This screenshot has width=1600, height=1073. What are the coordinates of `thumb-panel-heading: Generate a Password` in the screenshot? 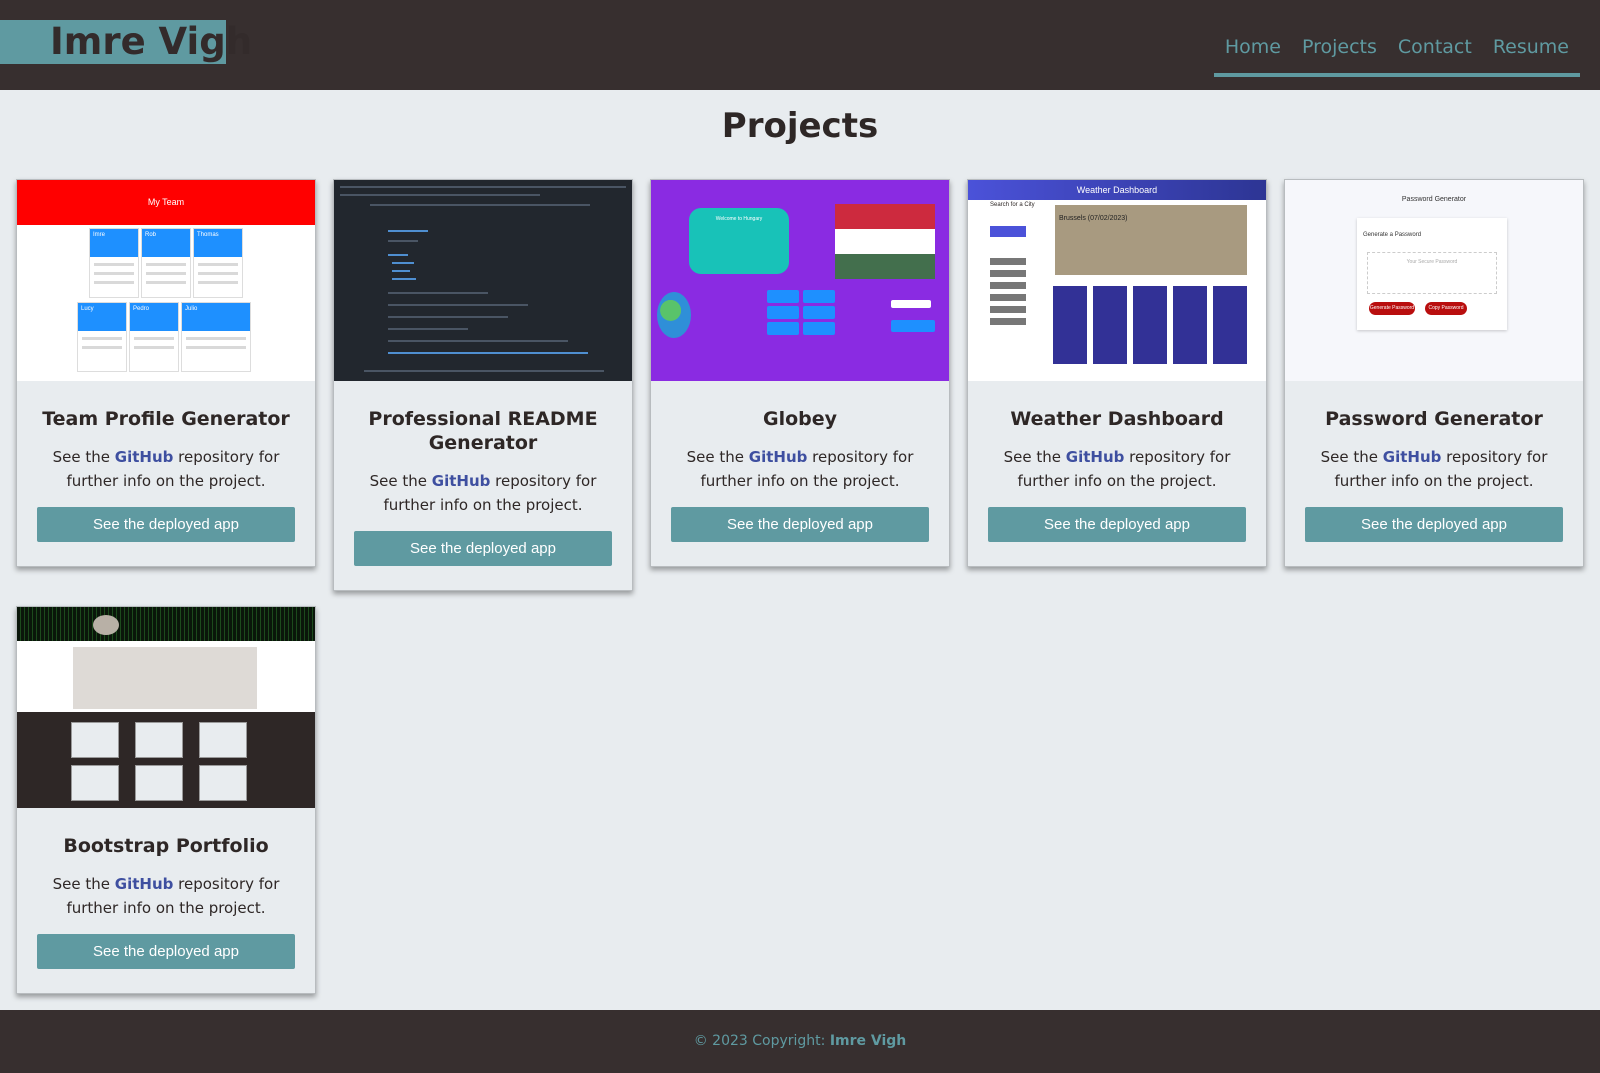 It's located at (1392, 235).